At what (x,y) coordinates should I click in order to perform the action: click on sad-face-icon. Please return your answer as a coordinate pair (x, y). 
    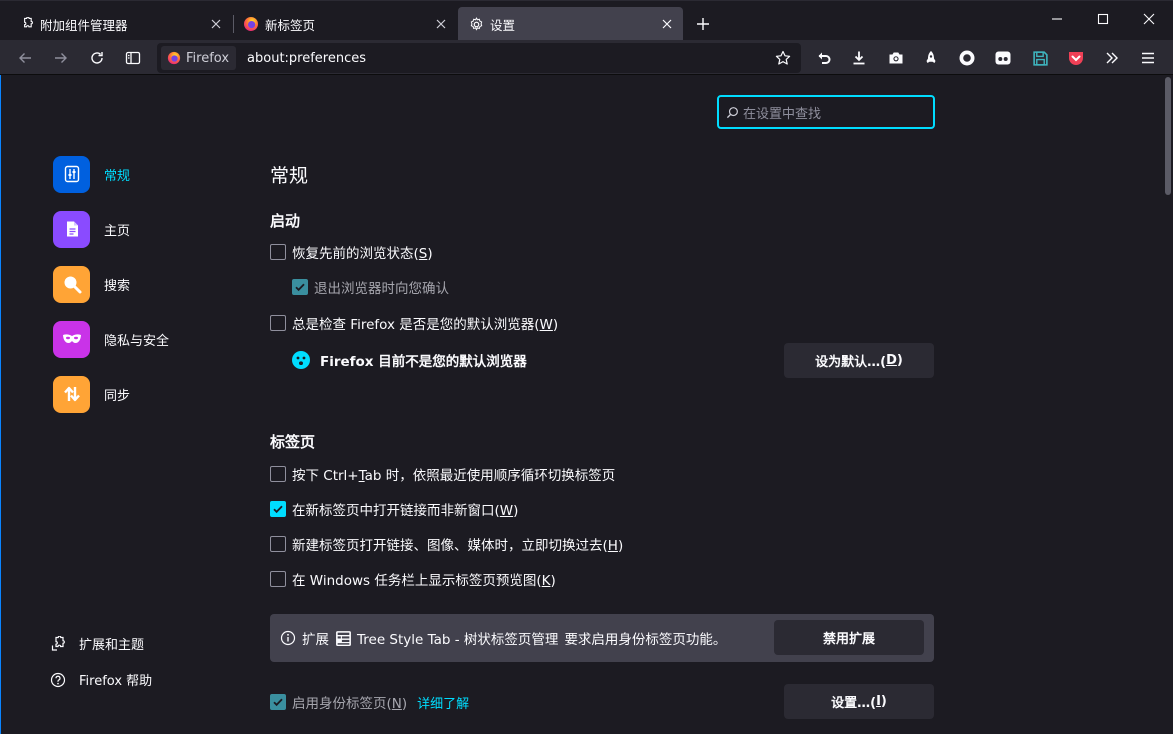
    Looking at the image, I should click on (301, 360).